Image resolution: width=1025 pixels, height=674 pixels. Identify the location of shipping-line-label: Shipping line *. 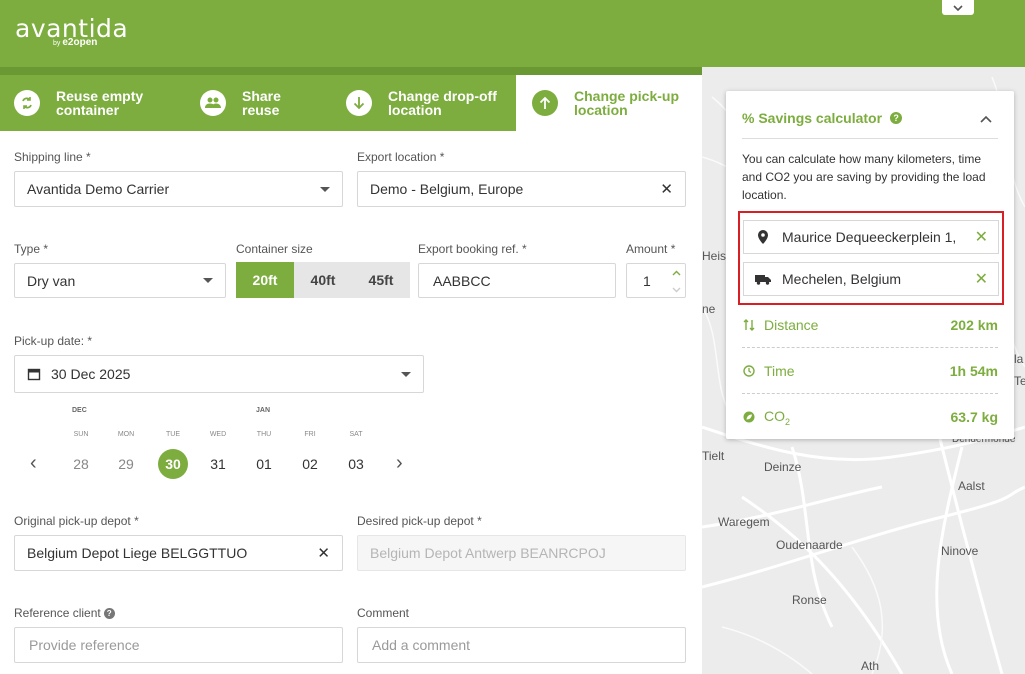
(52, 157).